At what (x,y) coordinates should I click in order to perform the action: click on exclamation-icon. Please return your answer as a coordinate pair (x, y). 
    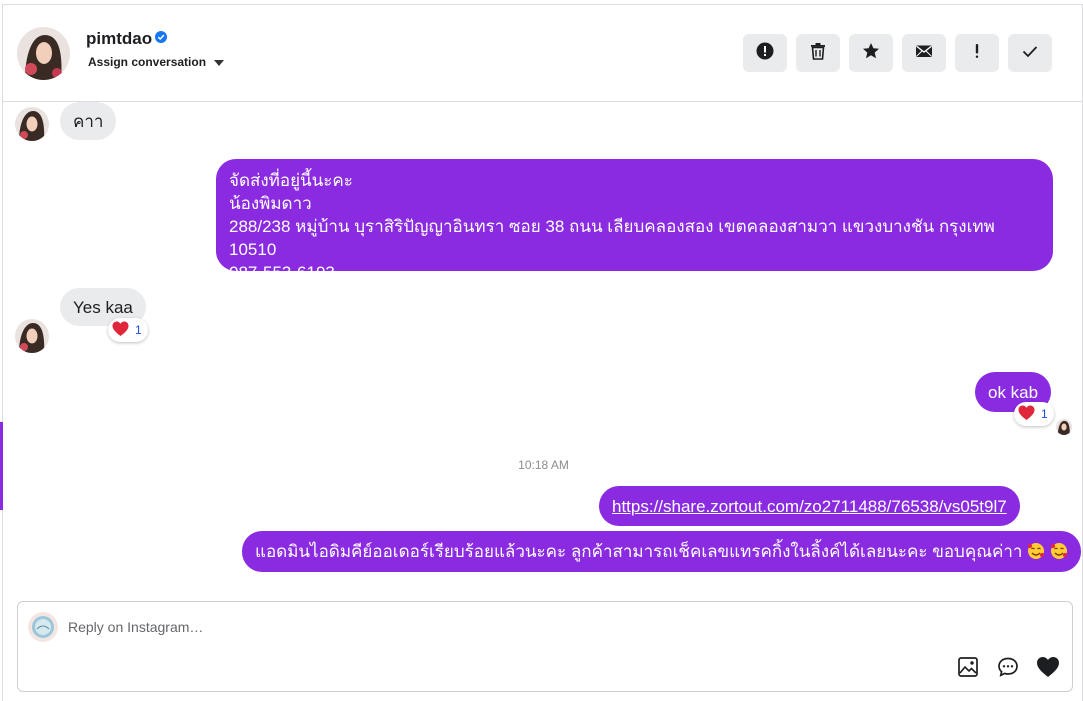
    Looking at the image, I should click on (977, 53).